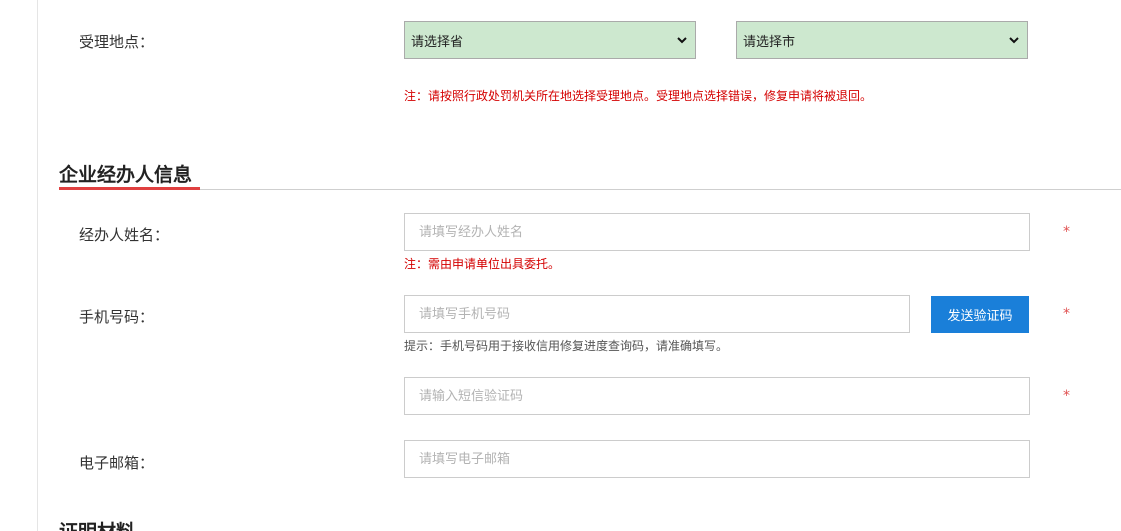 This screenshot has height=531, width=1121. I want to click on email-label: 电子邮箱：, so click(117, 463).